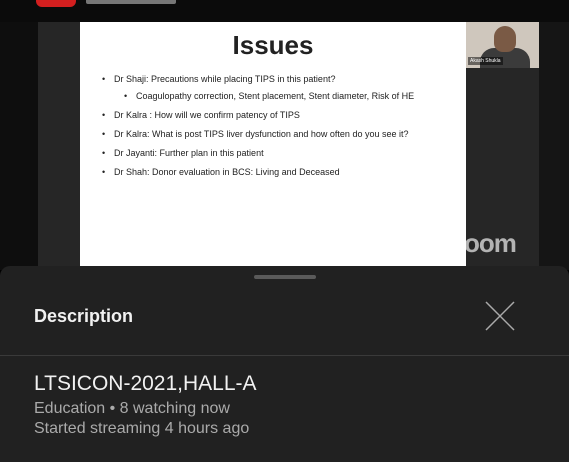 The width and height of the screenshot is (569, 462). Describe the element at coordinates (273, 45) in the screenshot. I see `slide-title: Issues` at that location.